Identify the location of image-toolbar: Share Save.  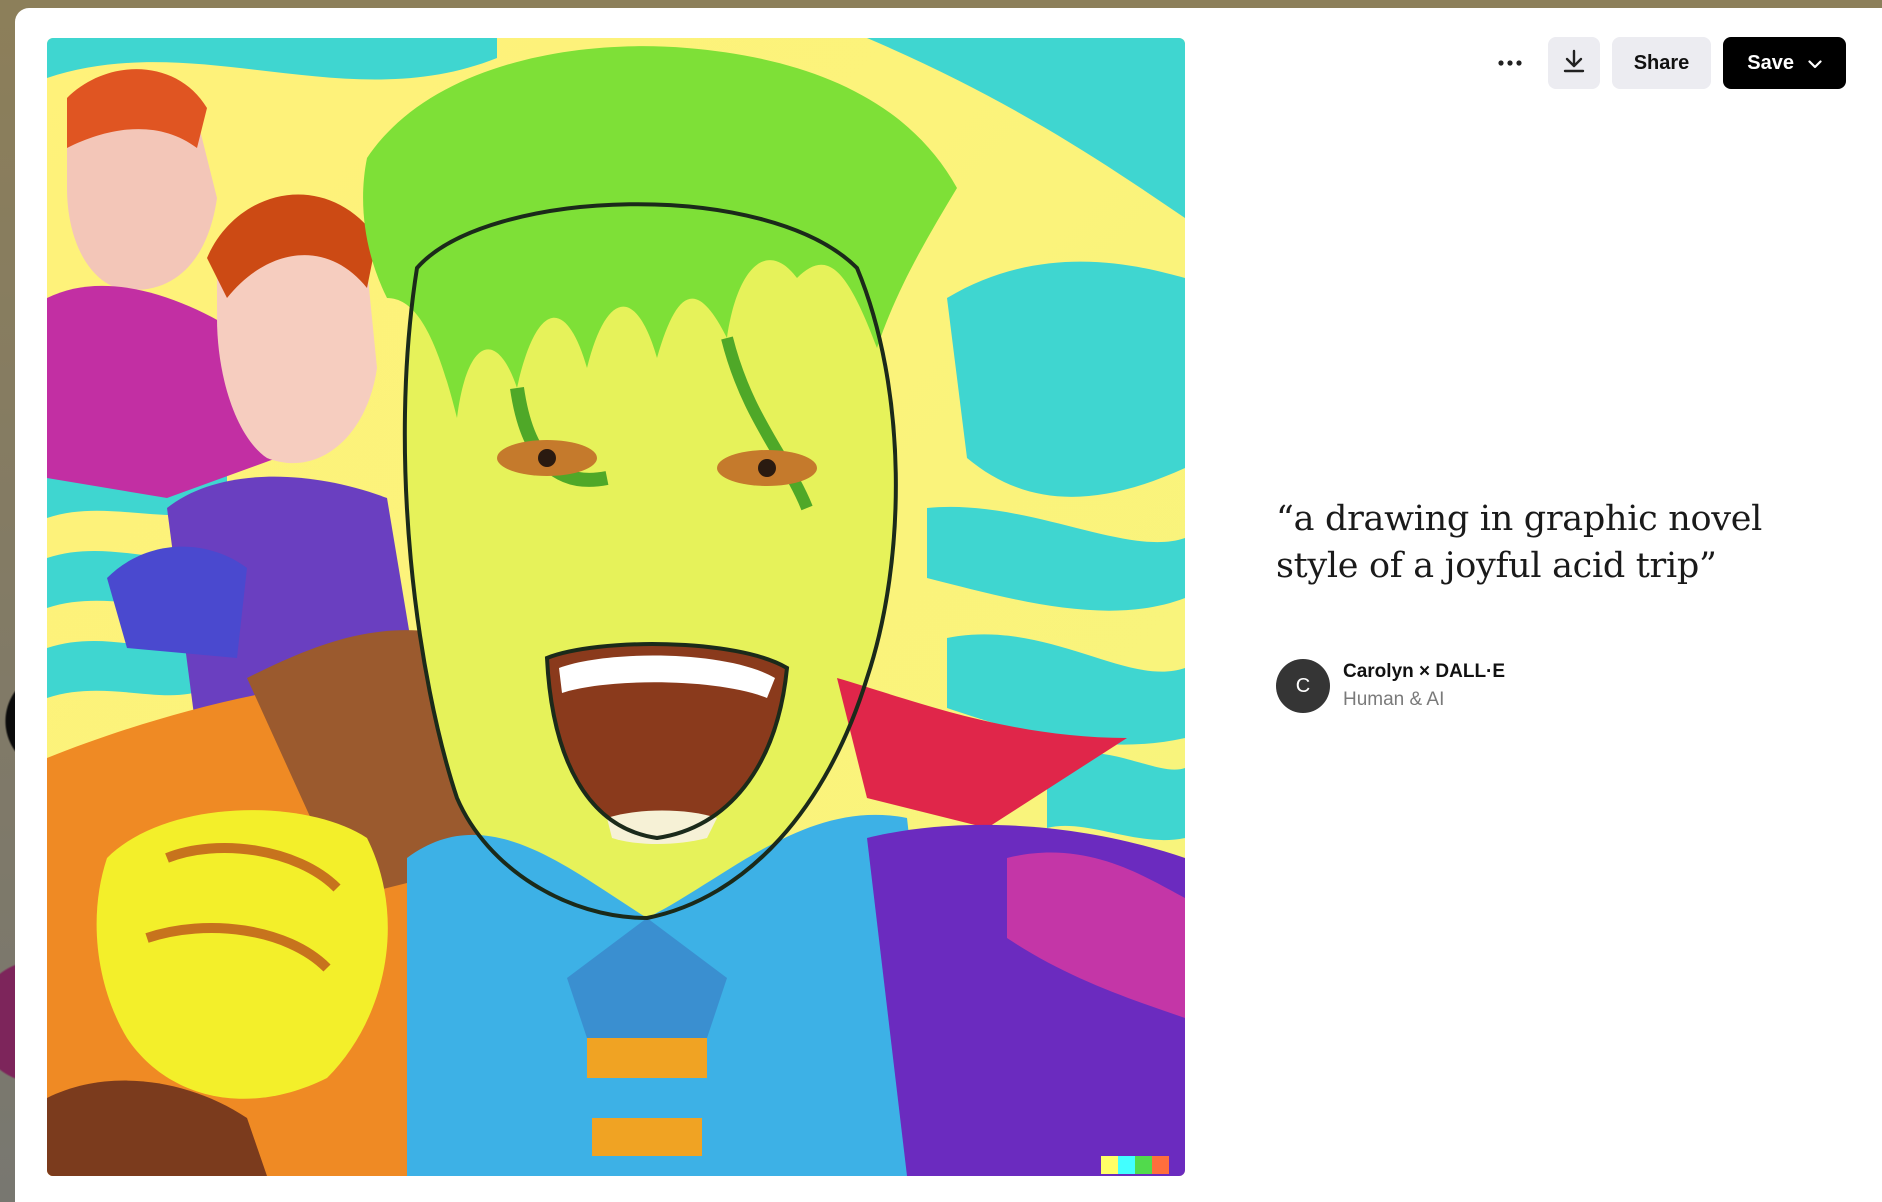
(1665, 63).